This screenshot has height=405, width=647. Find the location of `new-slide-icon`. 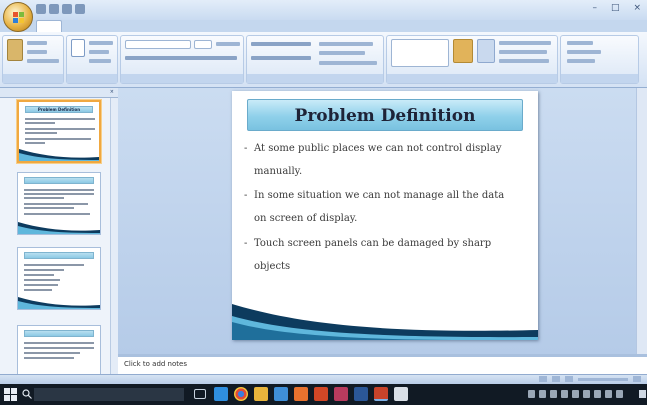

new-slide-icon is located at coordinates (78, 48).